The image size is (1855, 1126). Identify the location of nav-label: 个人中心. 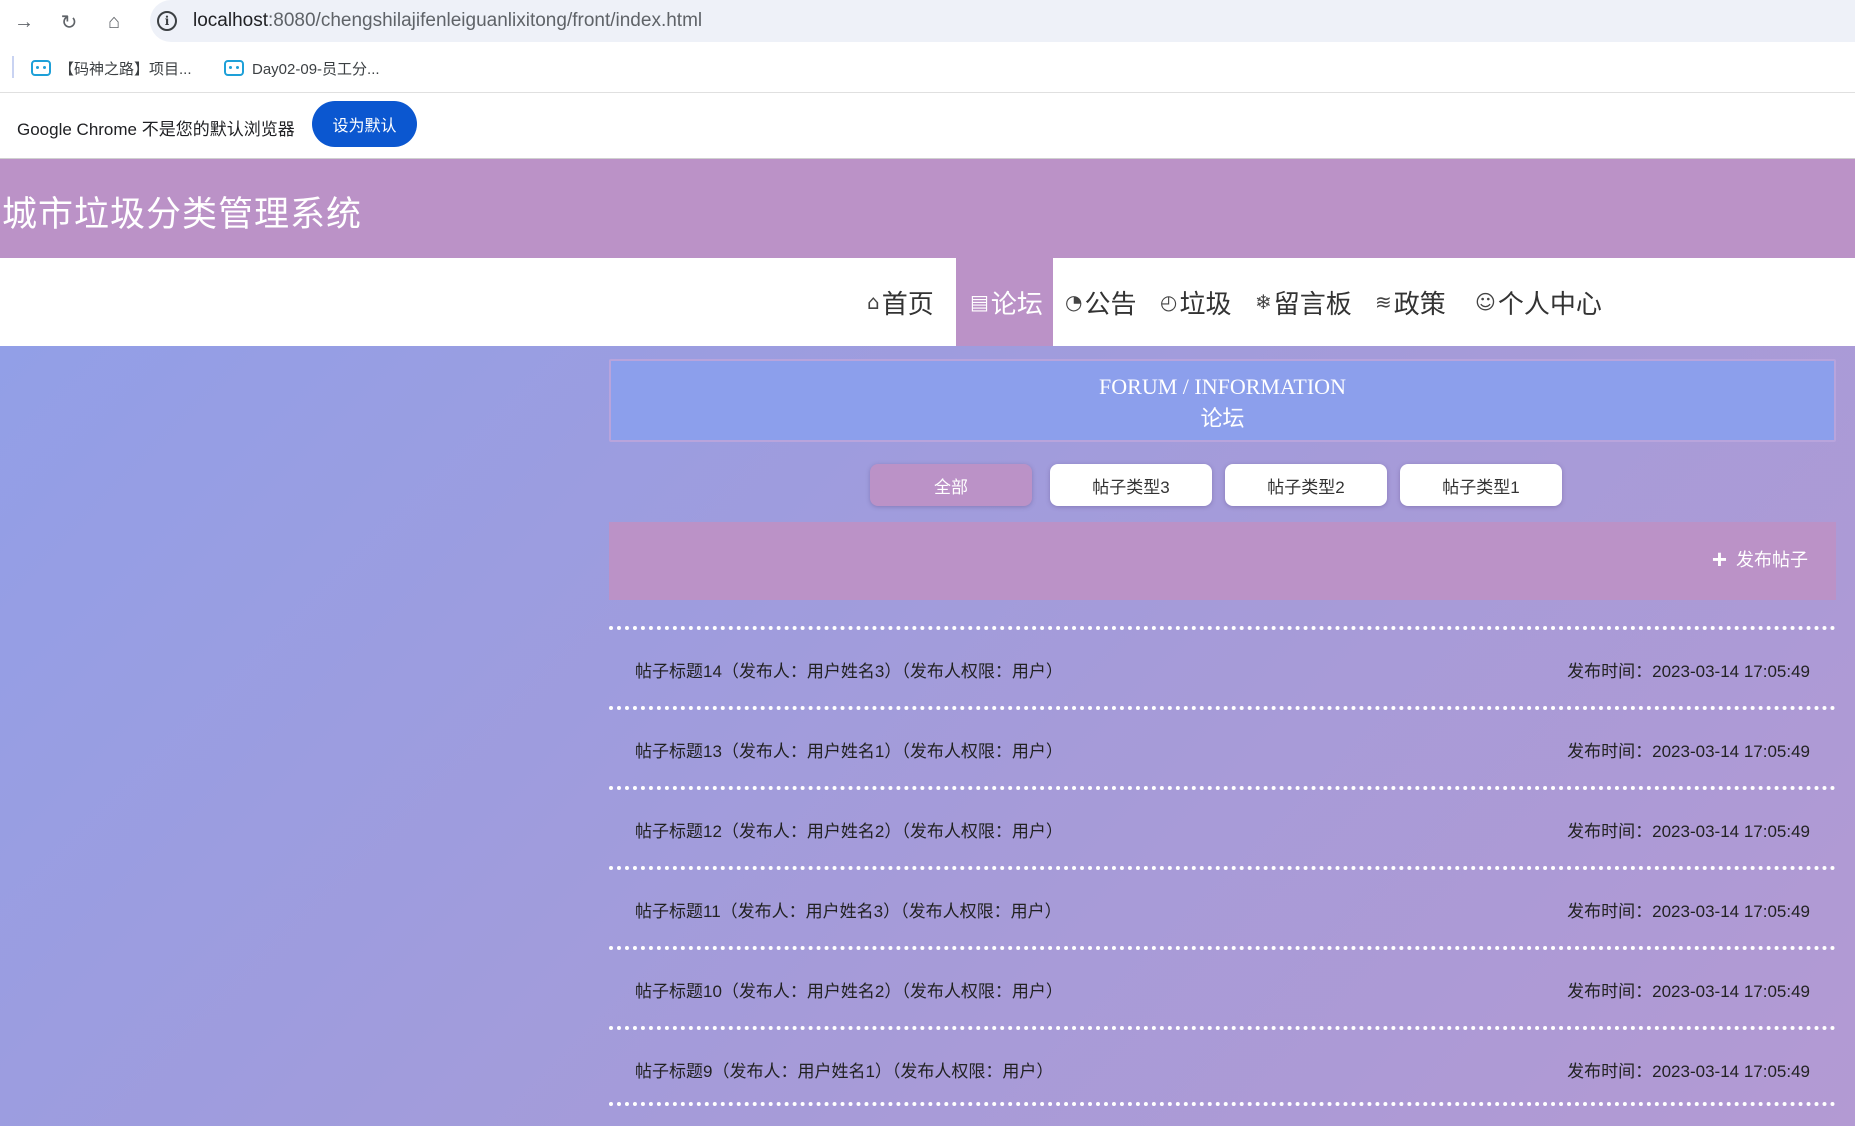
(1549, 304).